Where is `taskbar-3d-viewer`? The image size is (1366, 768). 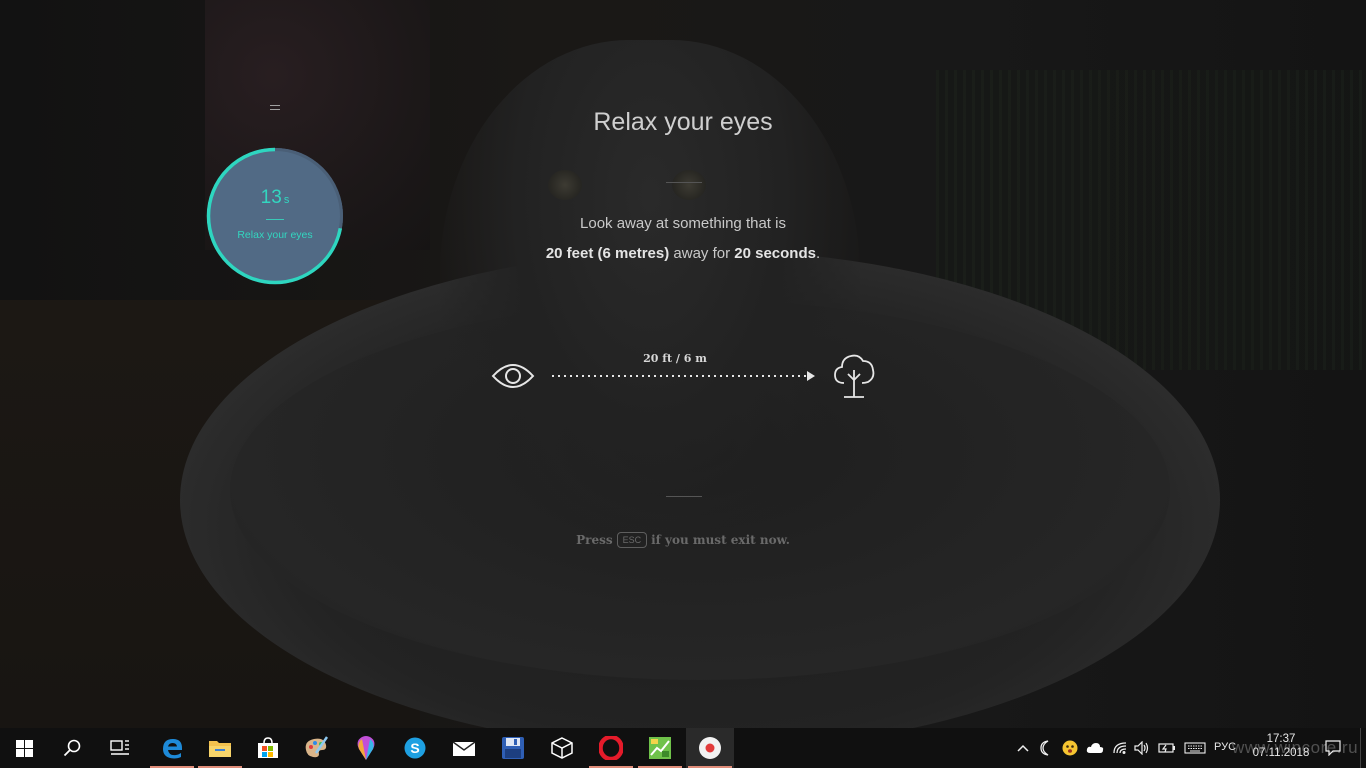 taskbar-3d-viewer is located at coordinates (562, 748).